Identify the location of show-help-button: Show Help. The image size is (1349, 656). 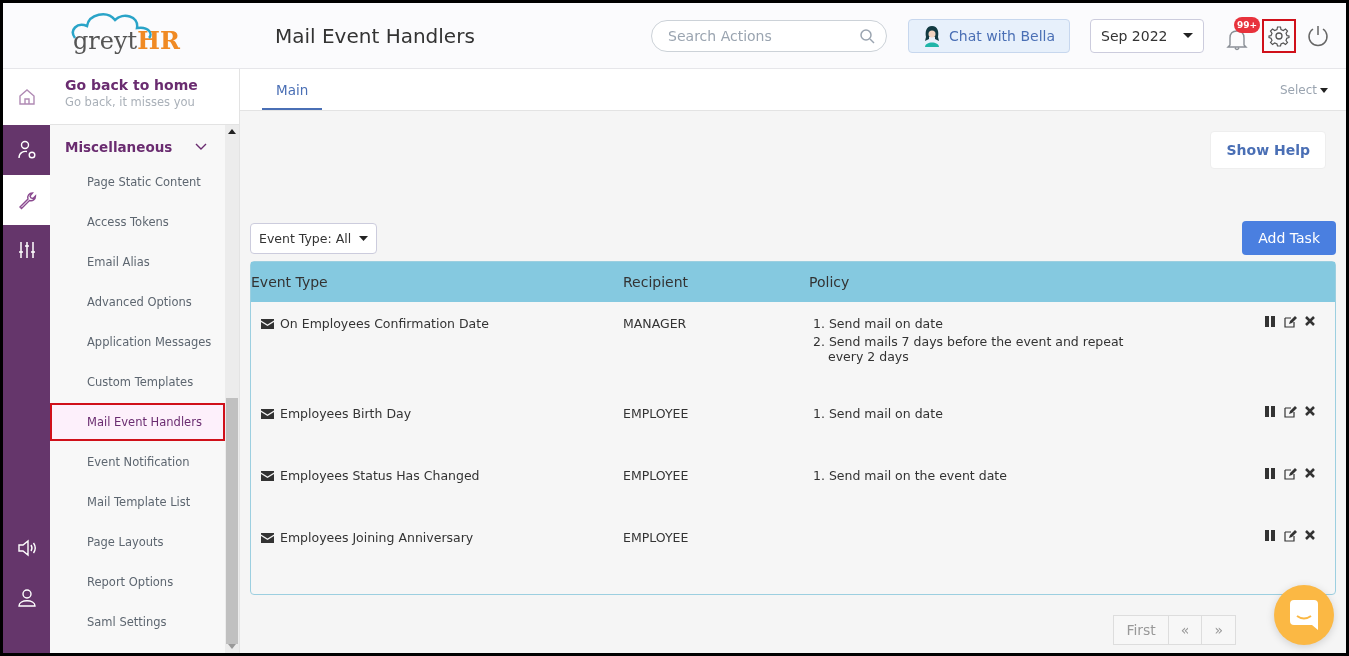
(1268, 150).